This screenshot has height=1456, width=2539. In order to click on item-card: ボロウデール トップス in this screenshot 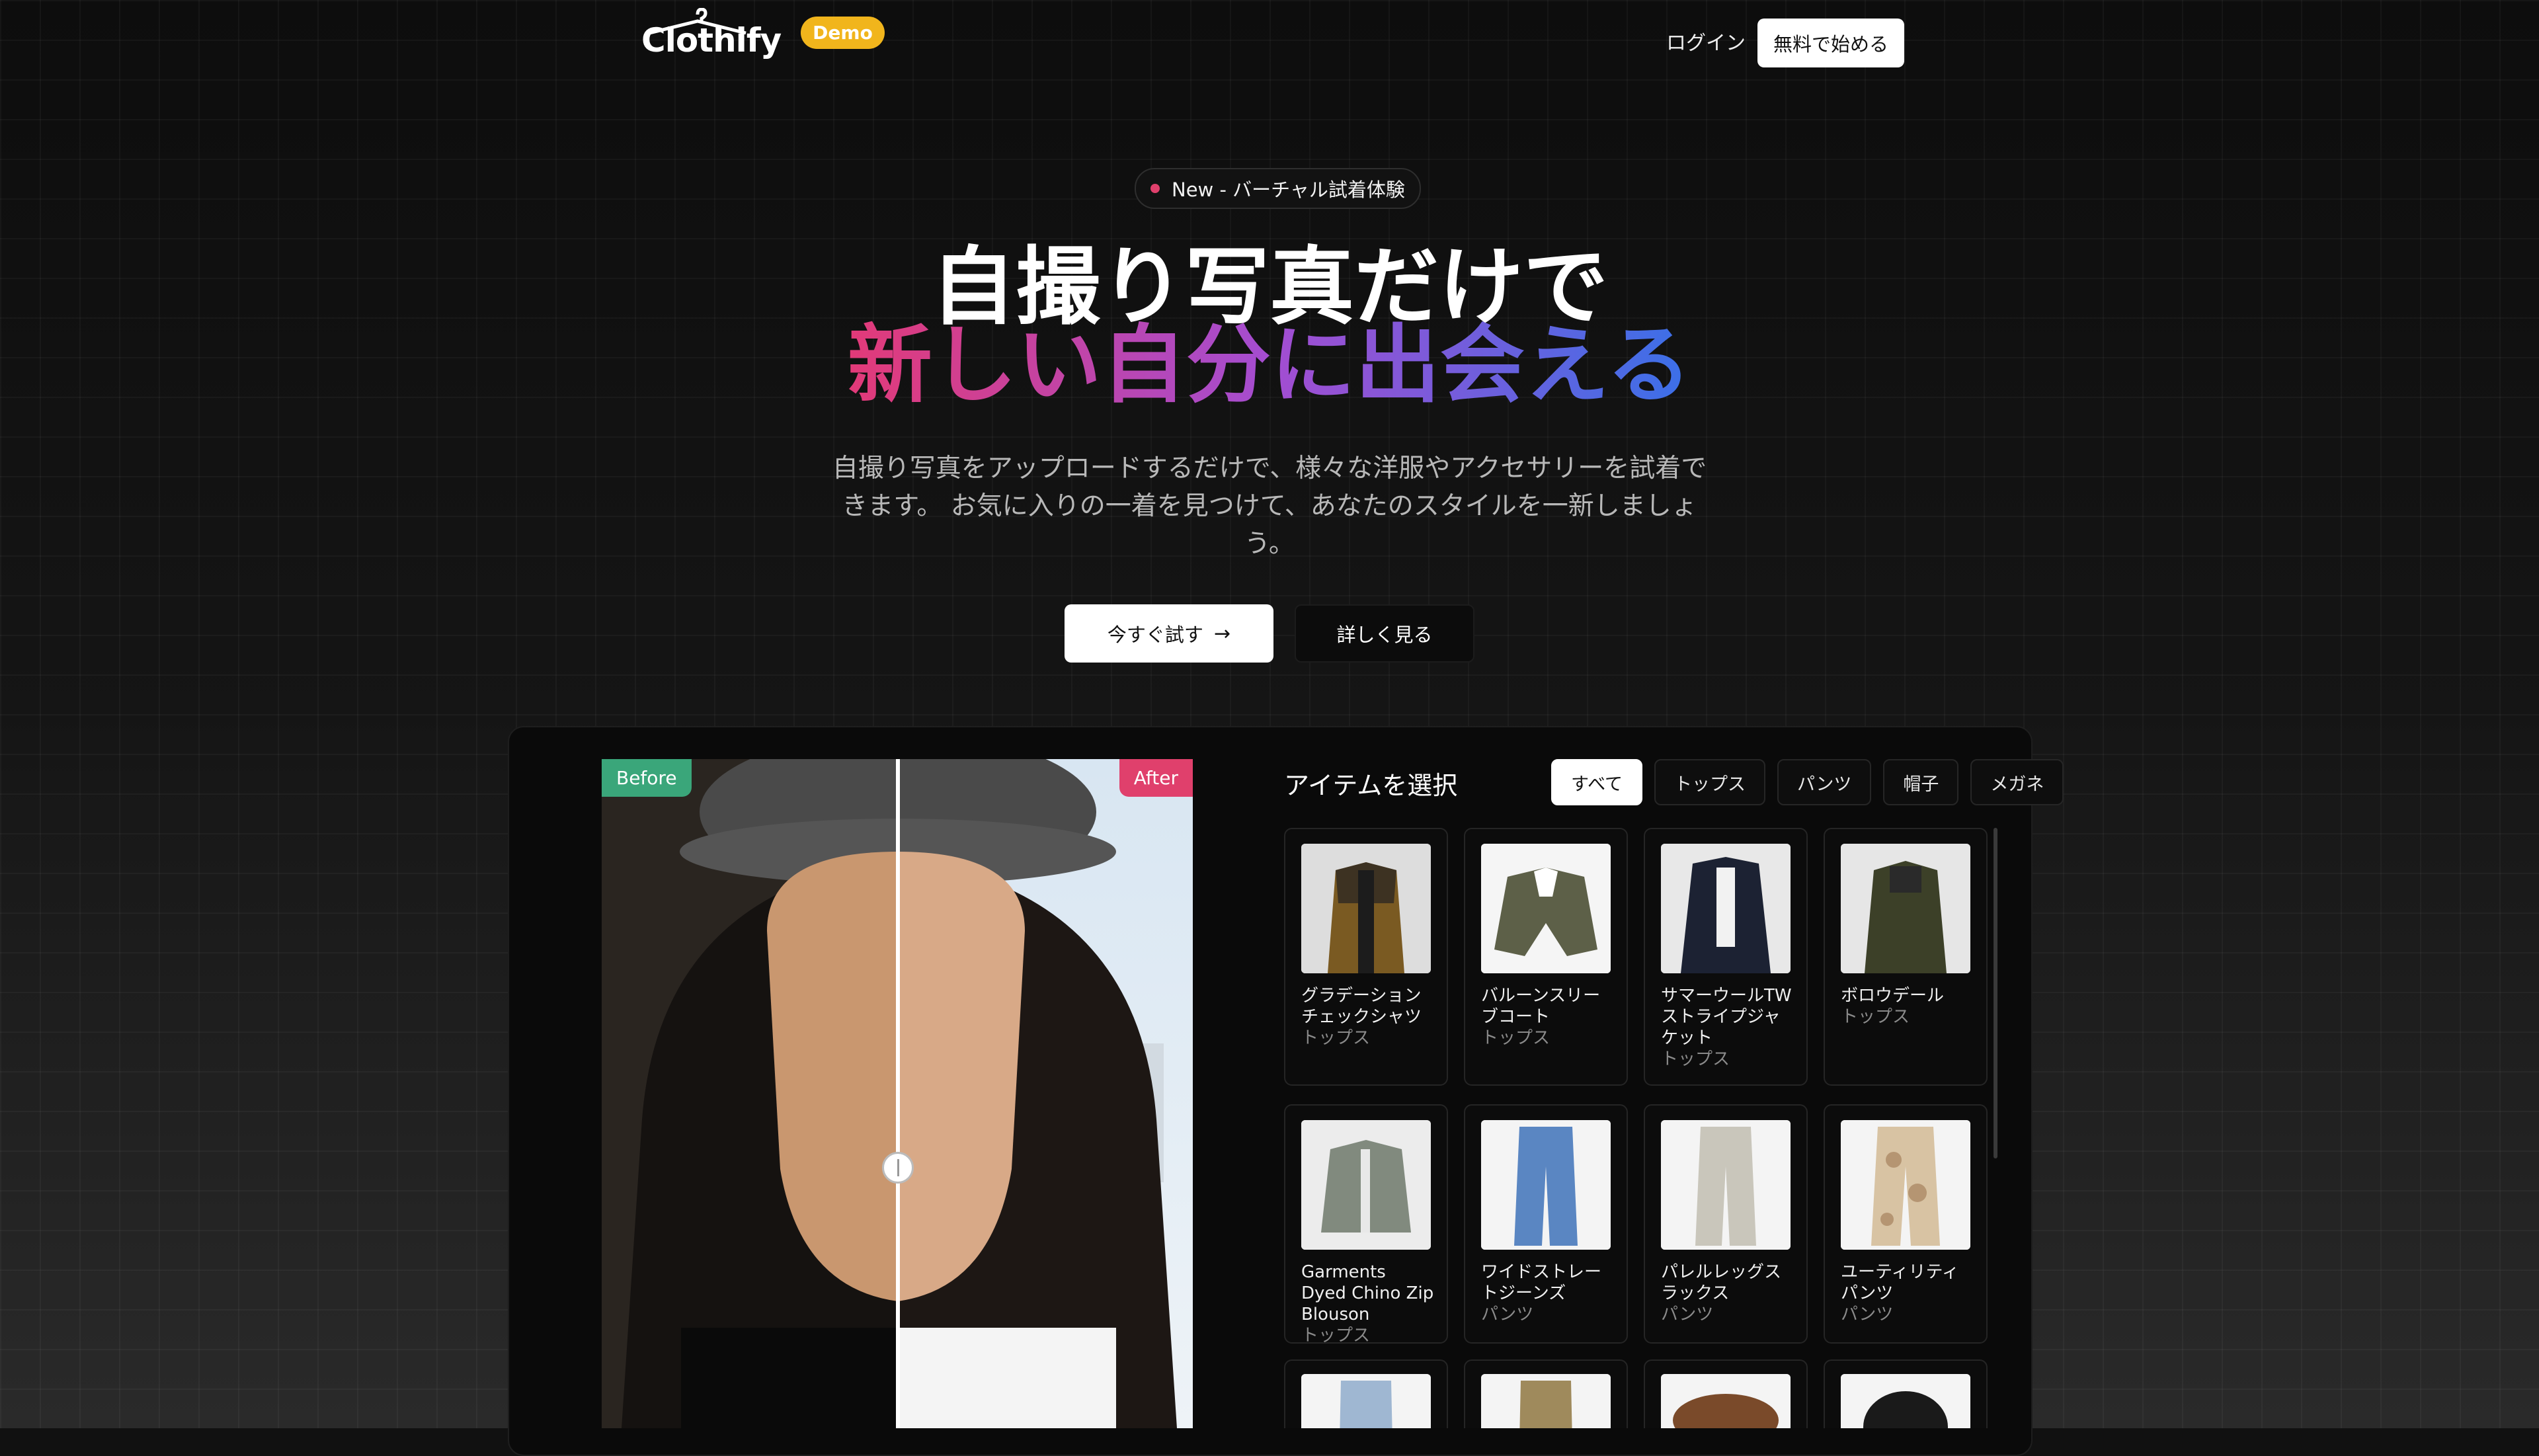, I will do `click(1906, 957)`.